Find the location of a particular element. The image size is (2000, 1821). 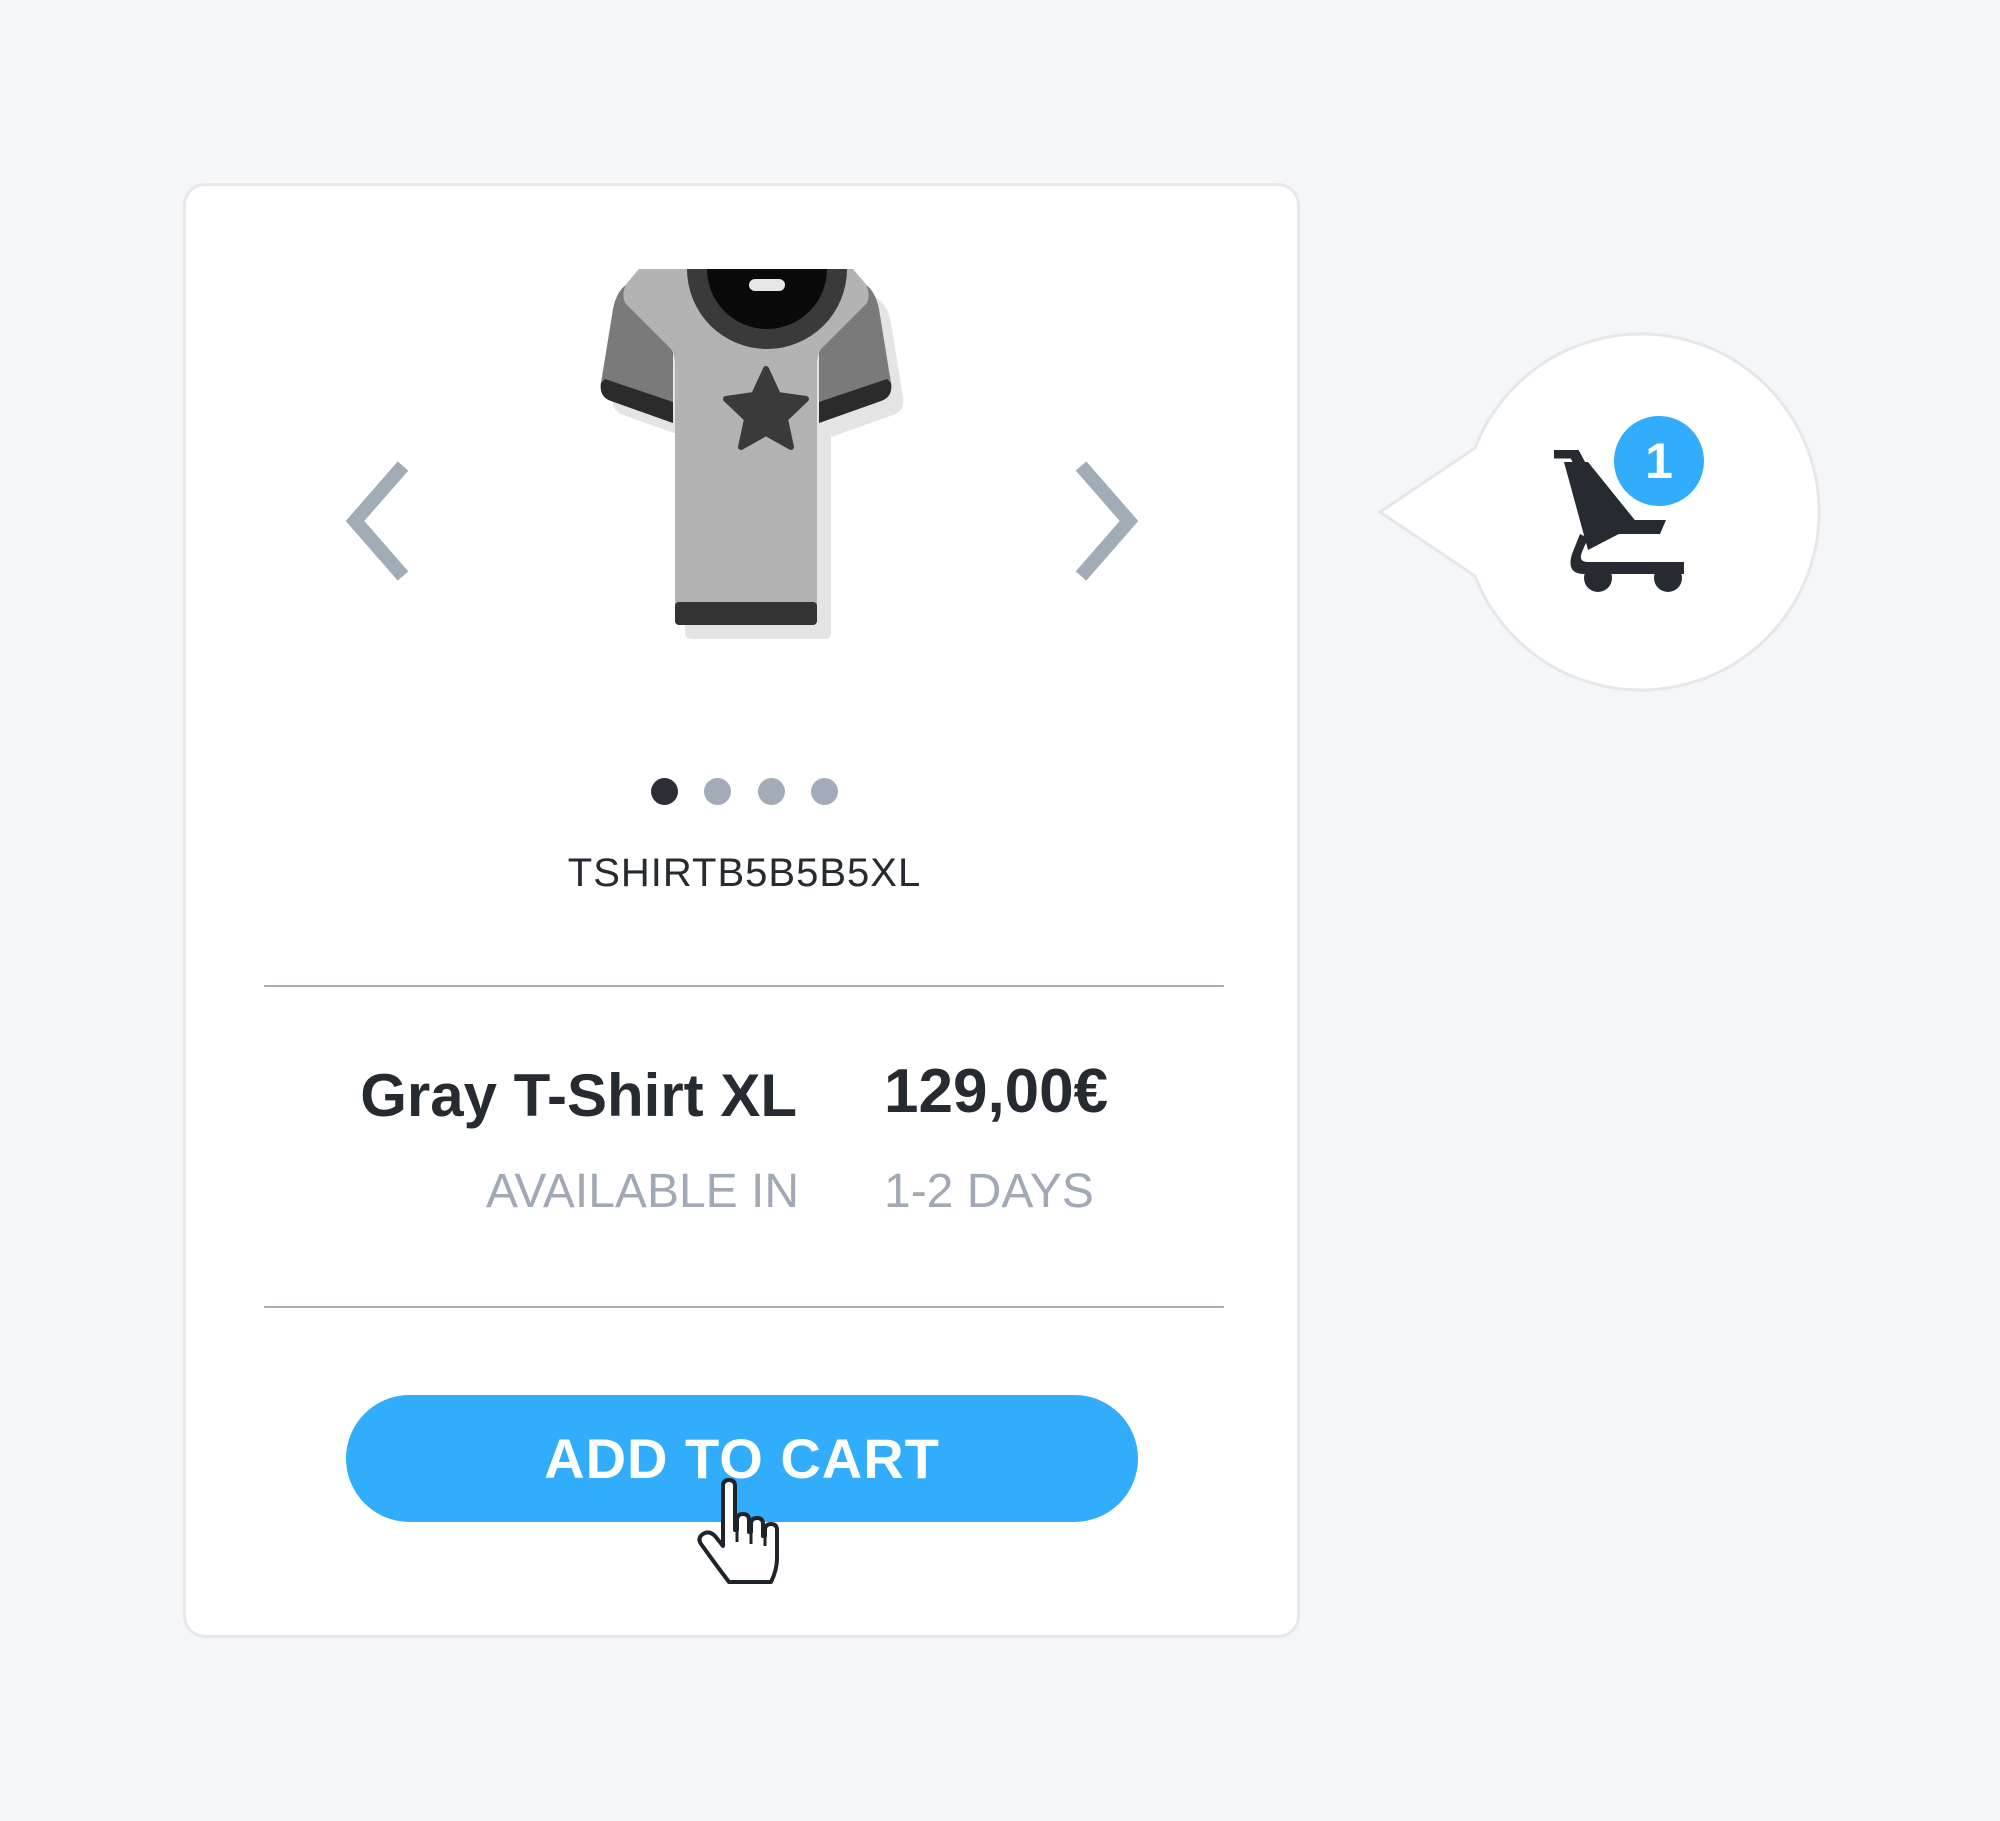

hand-pointer-cursor-icon is located at coordinates (740, 1533).